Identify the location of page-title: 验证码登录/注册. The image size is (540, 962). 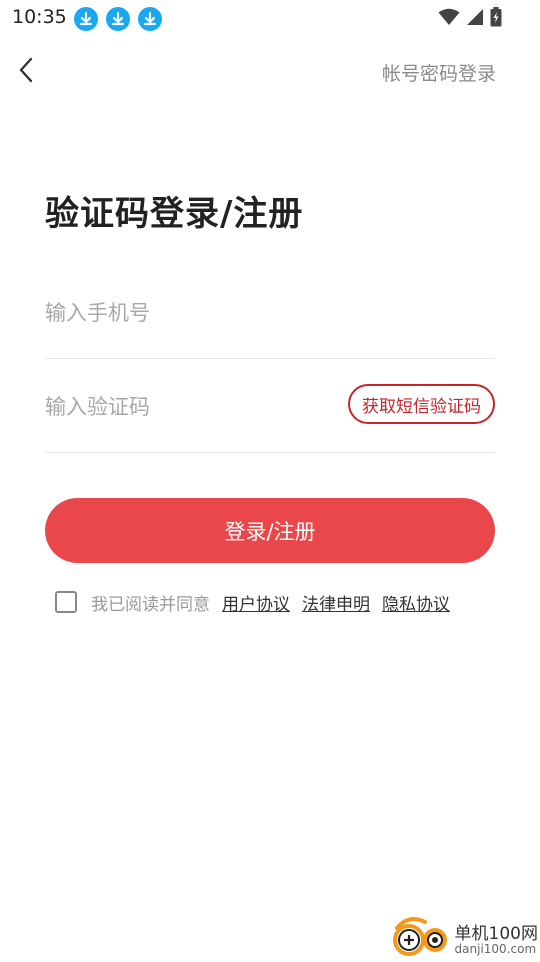
(174, 214).